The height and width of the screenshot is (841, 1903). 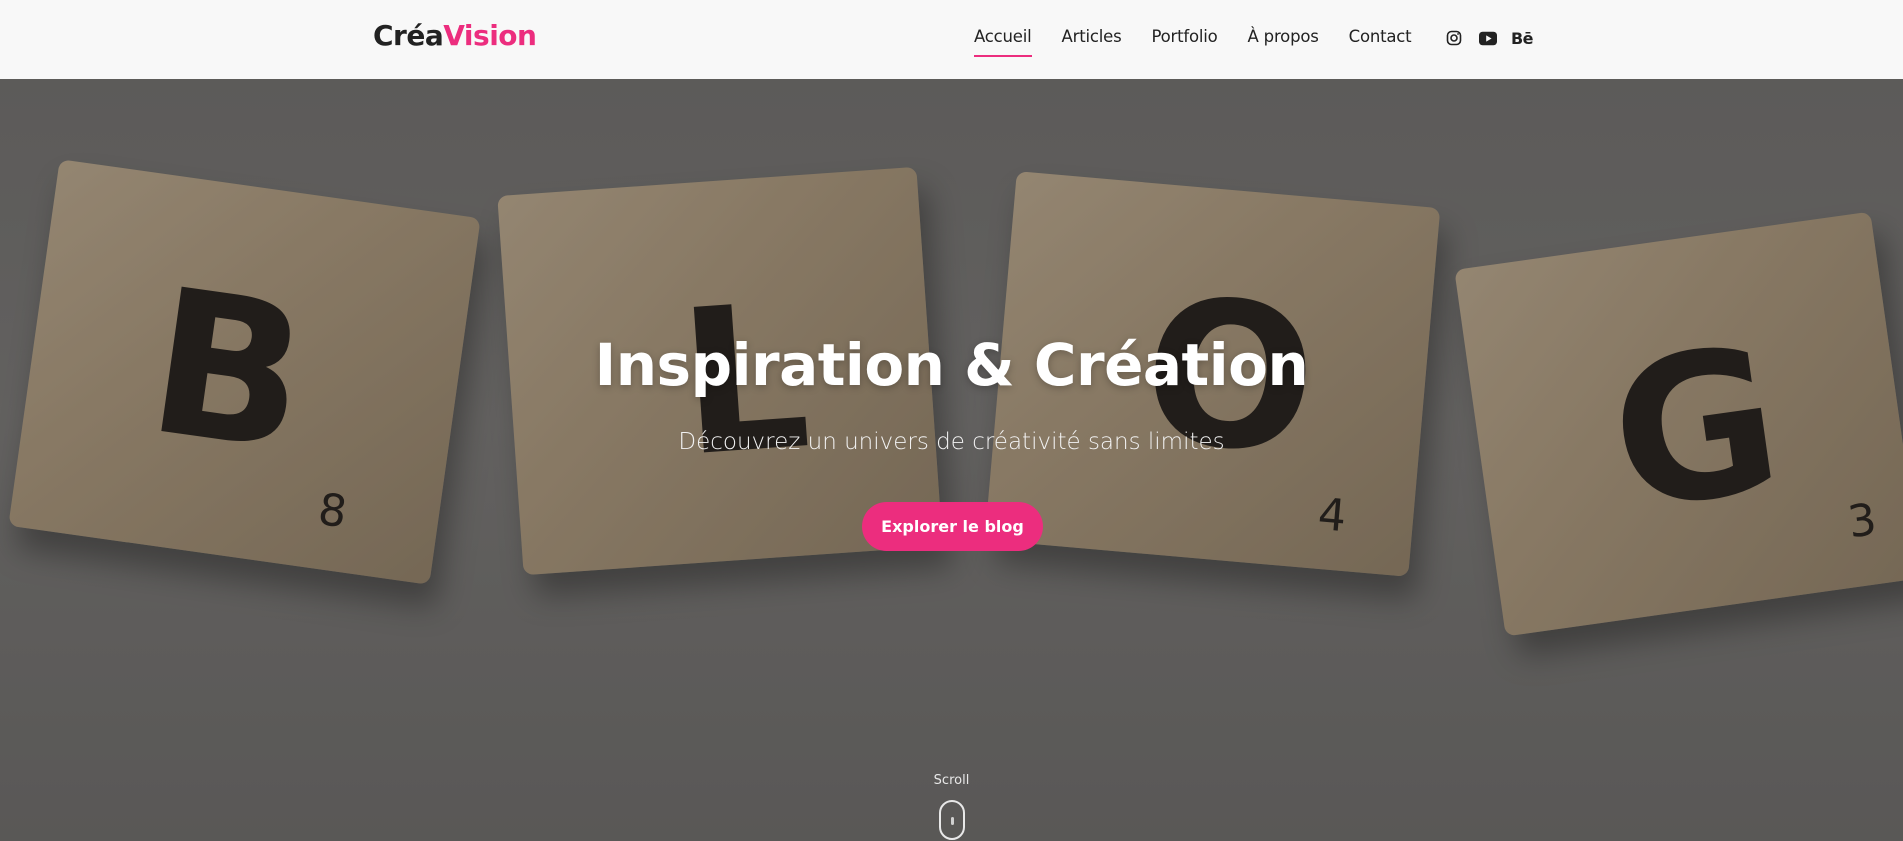 I want to click on behance-icon: Bē, so click(x=1522, y=38).